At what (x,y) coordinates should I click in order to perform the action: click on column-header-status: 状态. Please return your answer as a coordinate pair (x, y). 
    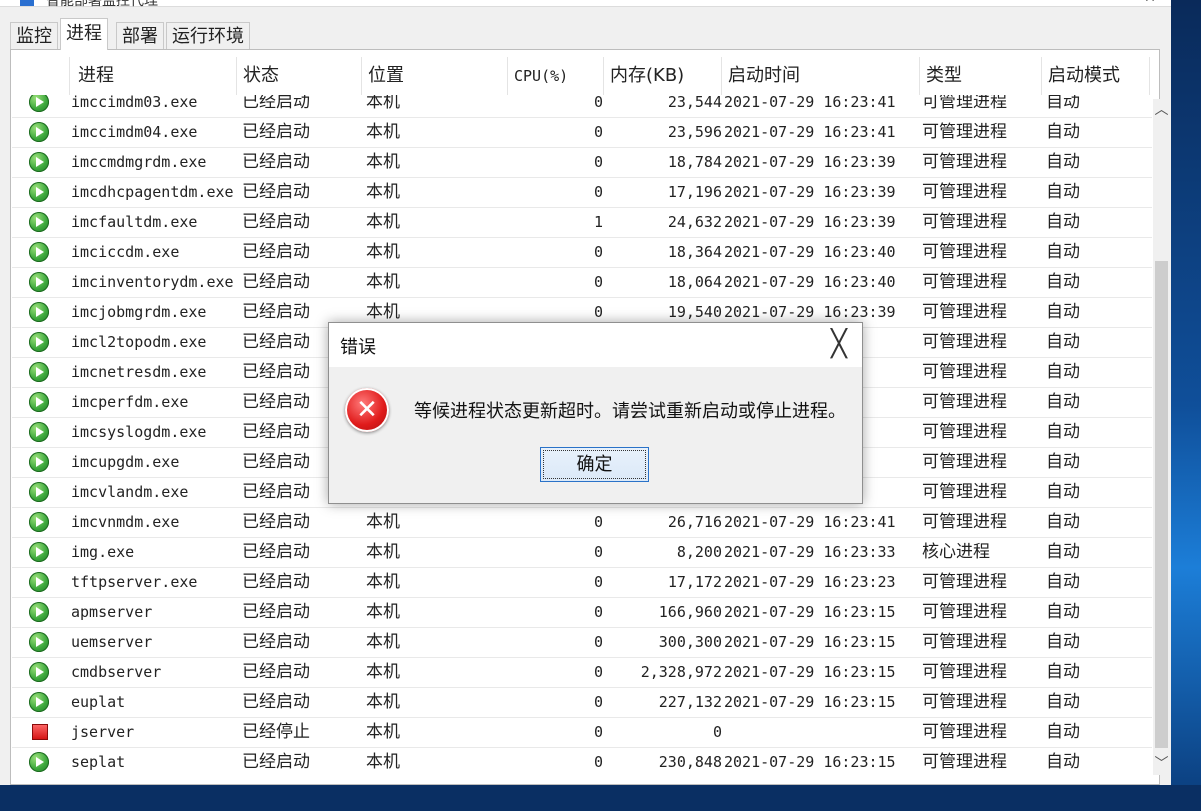
    Looking at the image, I should click on (299, 76).